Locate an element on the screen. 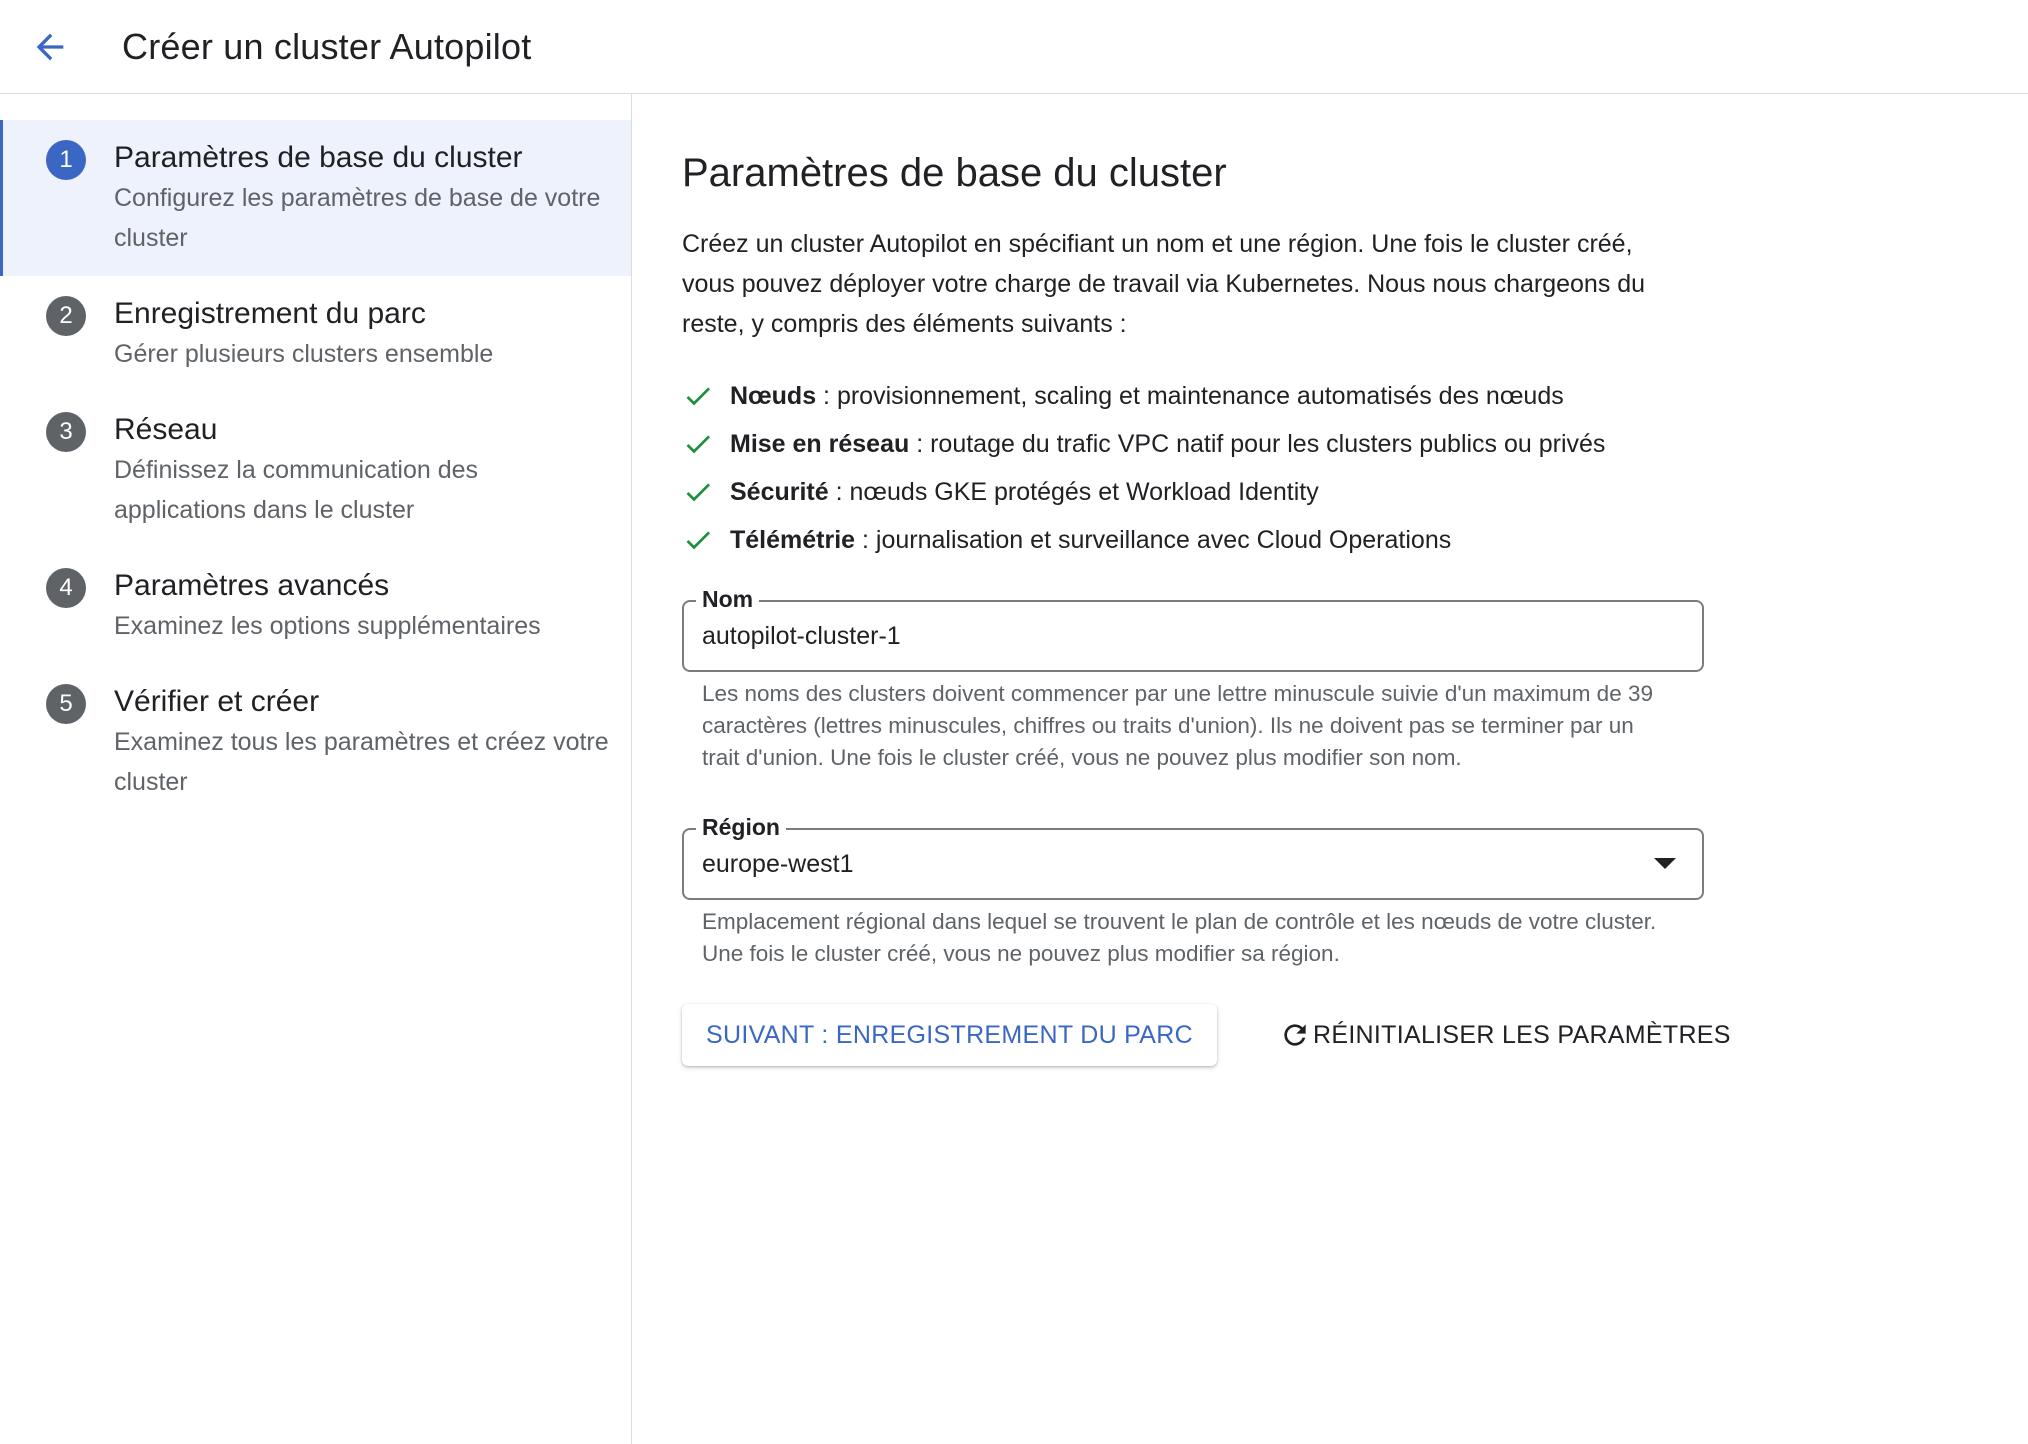 The height and width of the screenshot is (1444, 2028). step-number: 2 is located at coordinates (66, 316).